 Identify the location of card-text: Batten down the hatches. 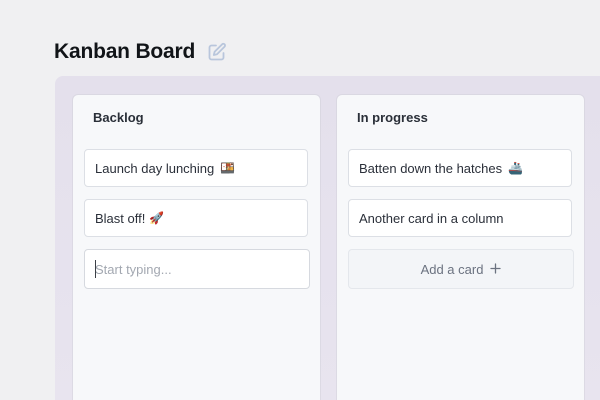
(431, 168).